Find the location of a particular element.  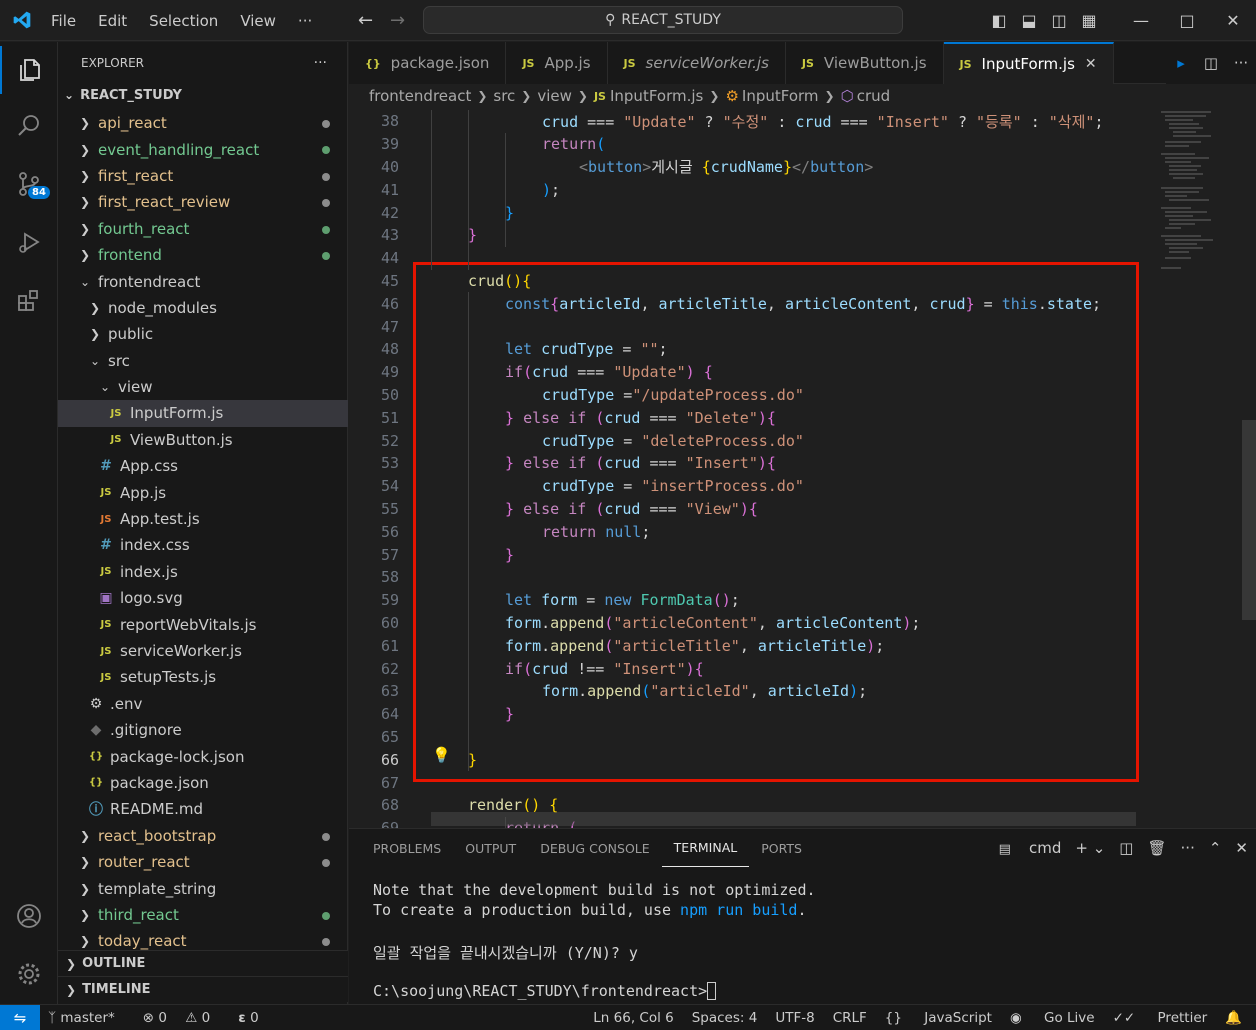

tree-item: ❯ event_handling_react is located at coordinates (203, 149).